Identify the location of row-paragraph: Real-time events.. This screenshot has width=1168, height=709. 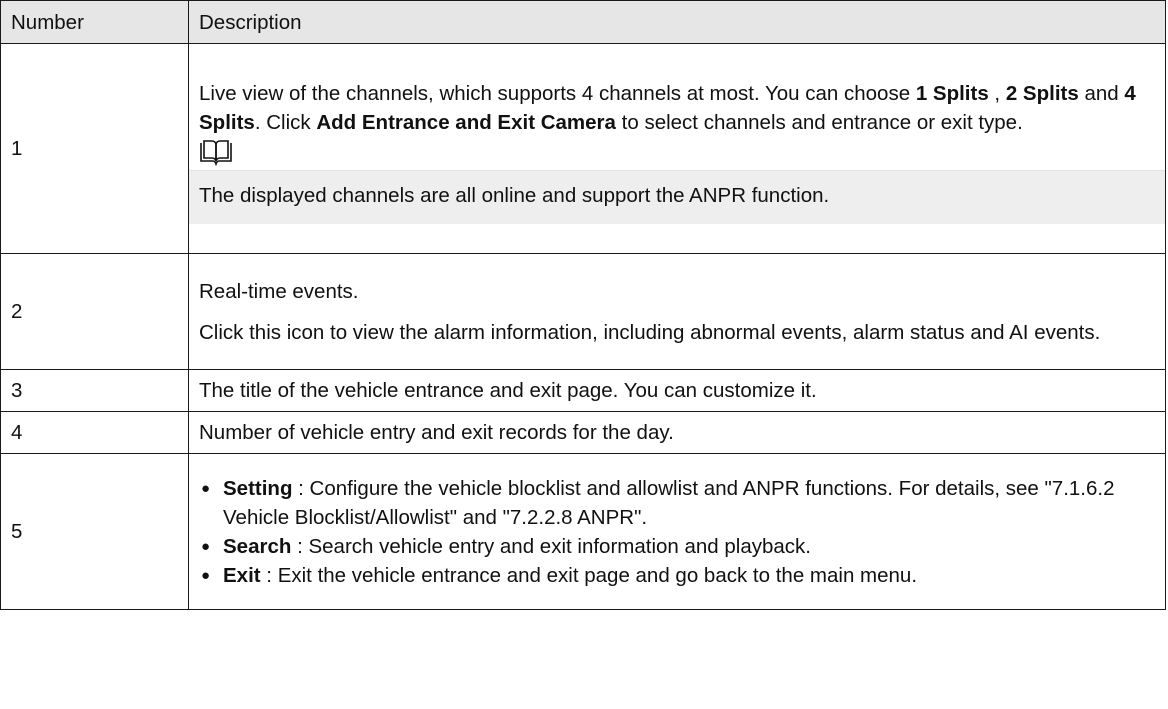
(279, 291).